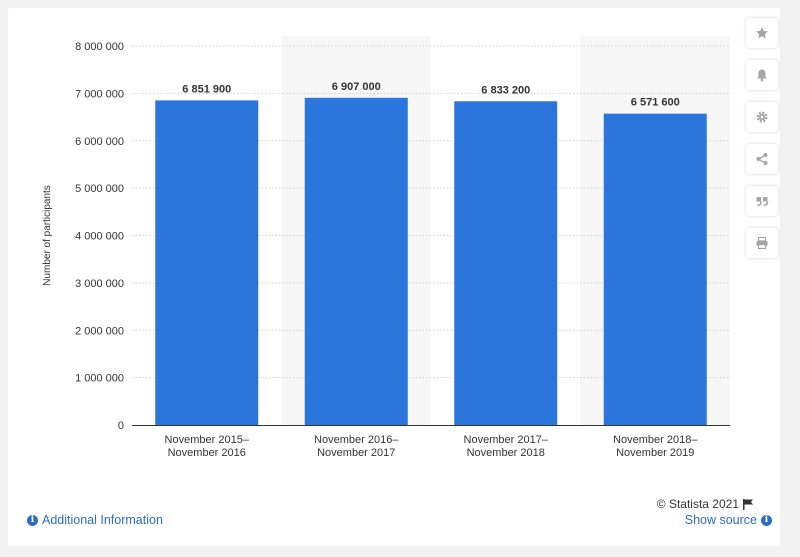  I want to click on x-tick-label: November 2016–, so click(356, 440).